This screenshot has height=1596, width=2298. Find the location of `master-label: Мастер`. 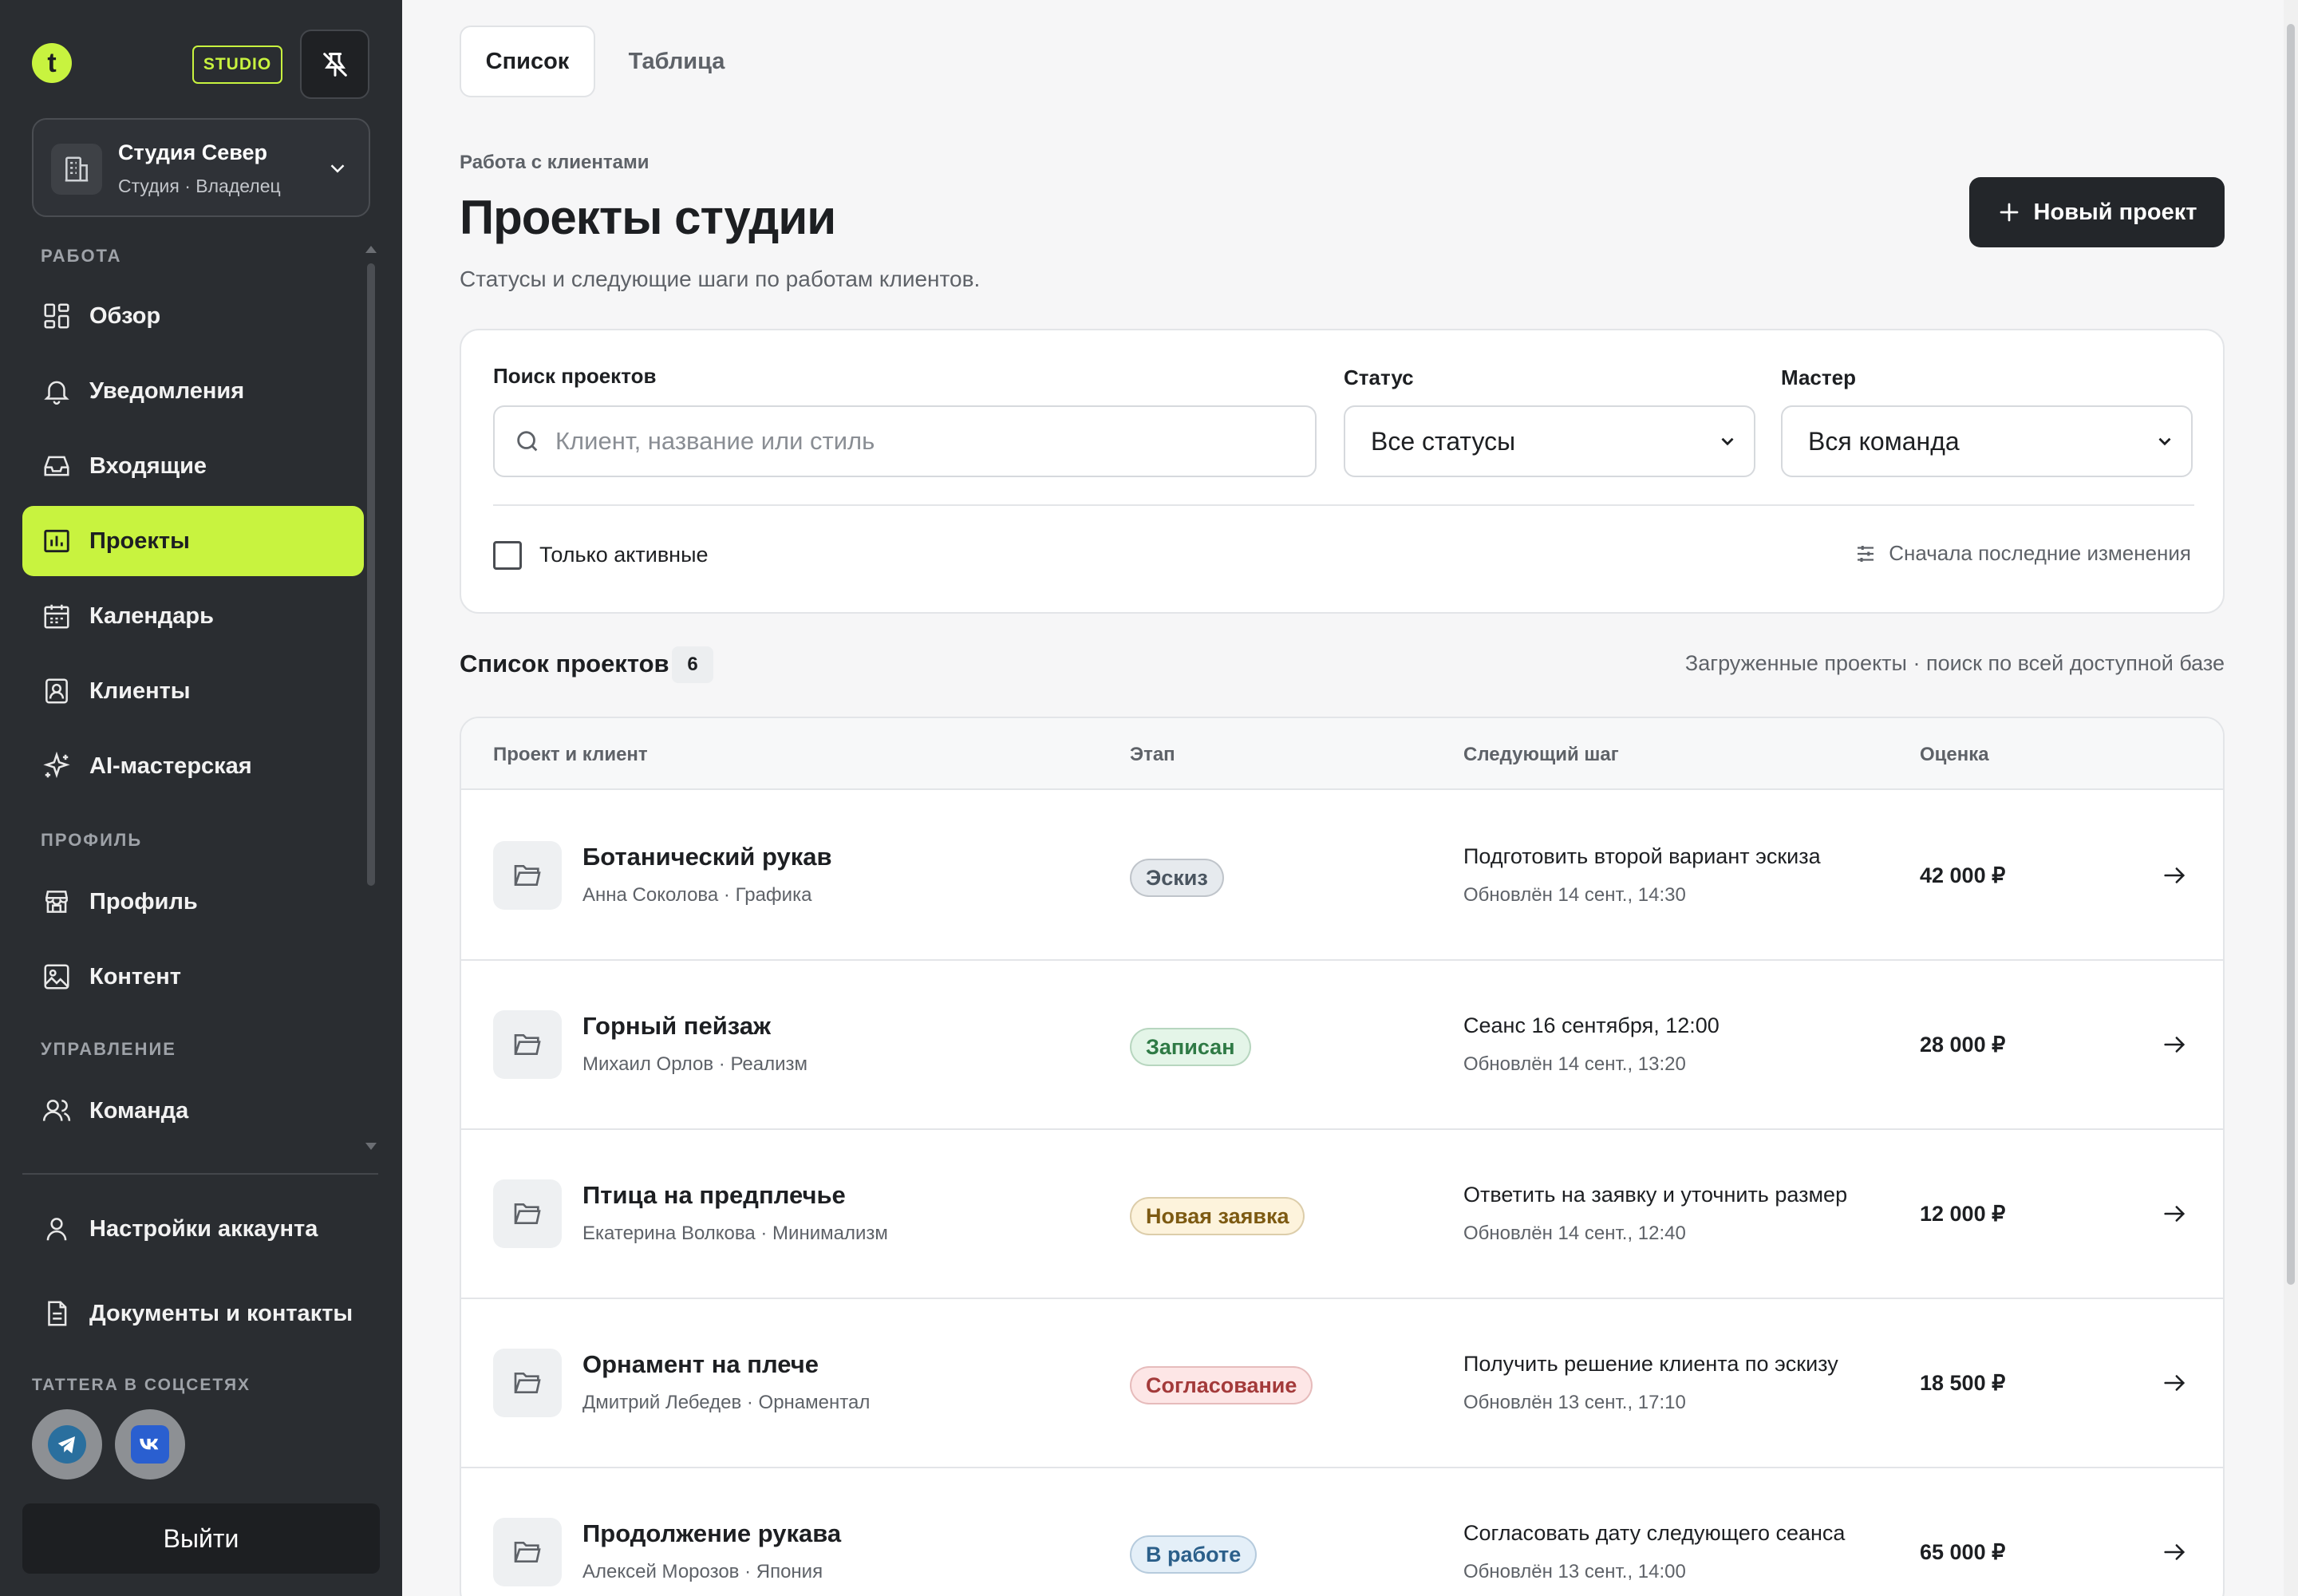

master-label: Мастер is located at coordinates (1819, 377).